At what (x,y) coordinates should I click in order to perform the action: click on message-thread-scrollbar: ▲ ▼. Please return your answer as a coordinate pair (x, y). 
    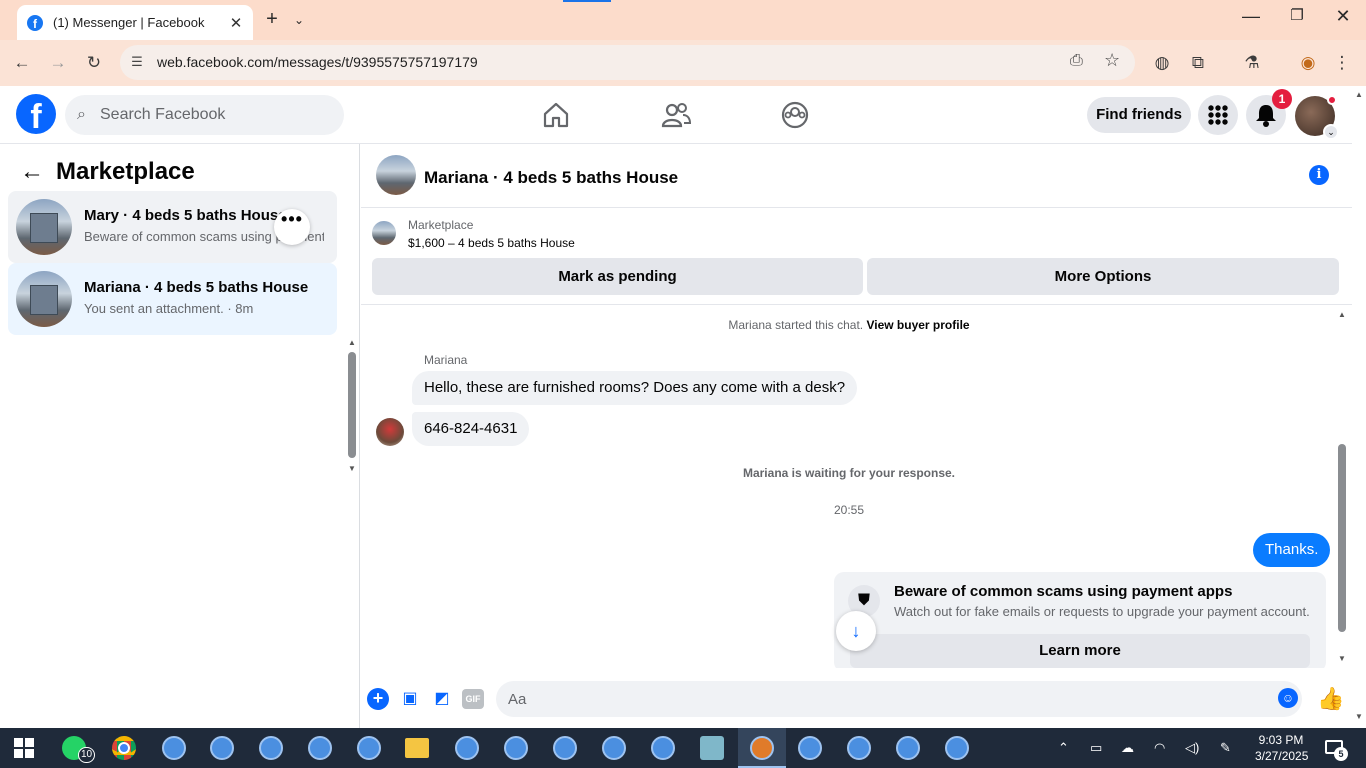
    Looking at the image, I should click on (1342, 489).